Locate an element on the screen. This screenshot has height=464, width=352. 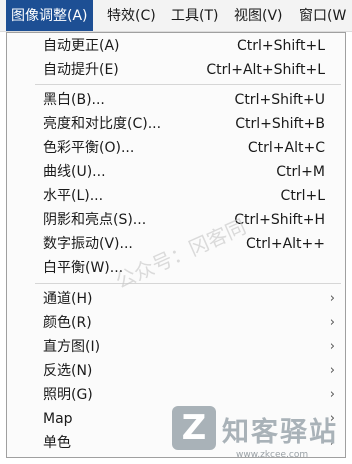
logo-name: 知客驿站 is located at coordinates (280, 432).